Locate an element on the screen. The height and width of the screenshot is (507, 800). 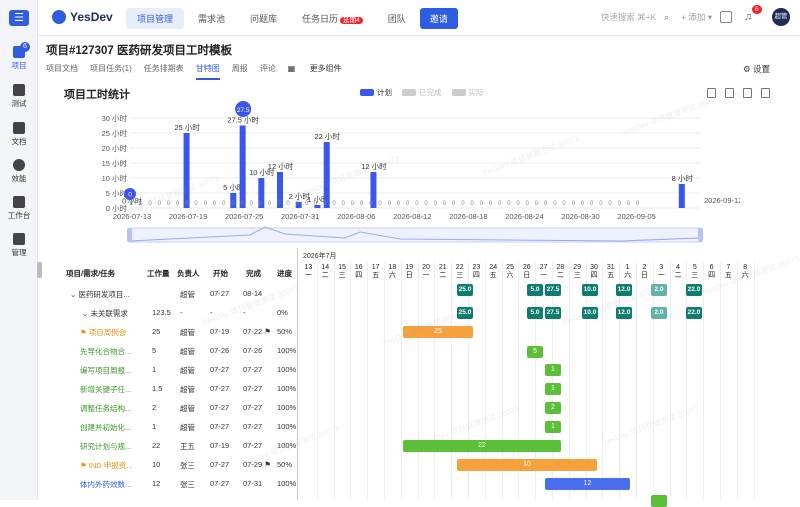
tab-weekly: 周报 is located at coordinates (240, 71).